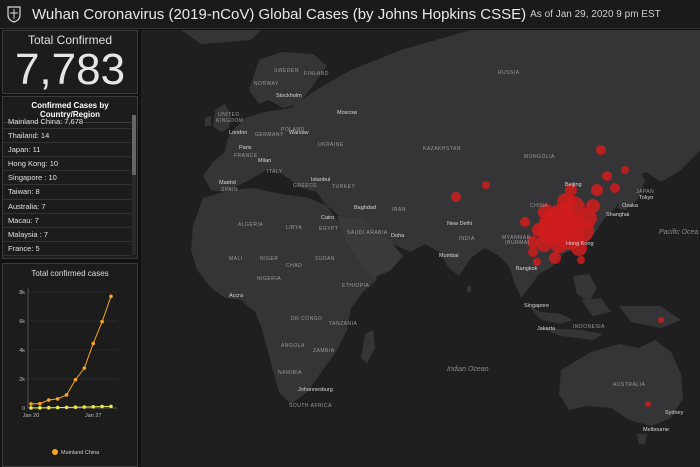  What do you see at coordinates (67, 235) in the screenshot?
I see `country-row: Malaysia : 7` at bounding box center [67, 235].